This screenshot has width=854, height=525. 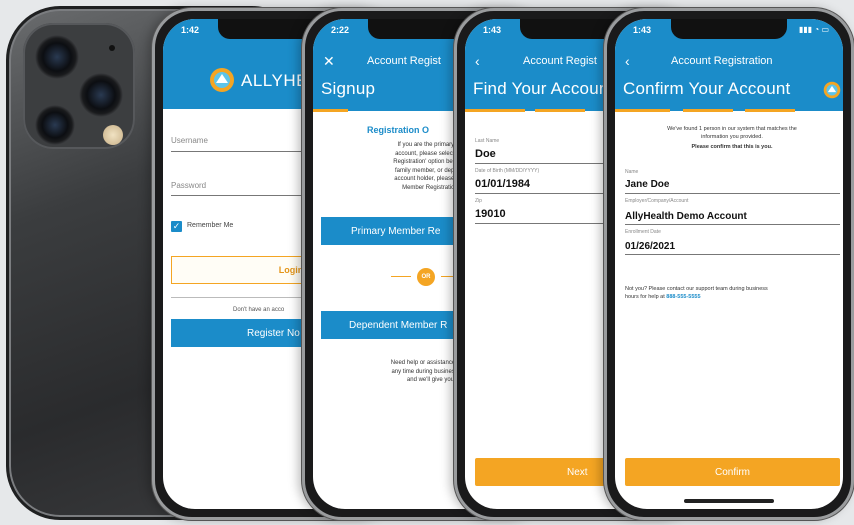 What do you see at coordinates (112, 48) in the screenshot?
I see `microphone-icon` at bounding box center [112, 48].